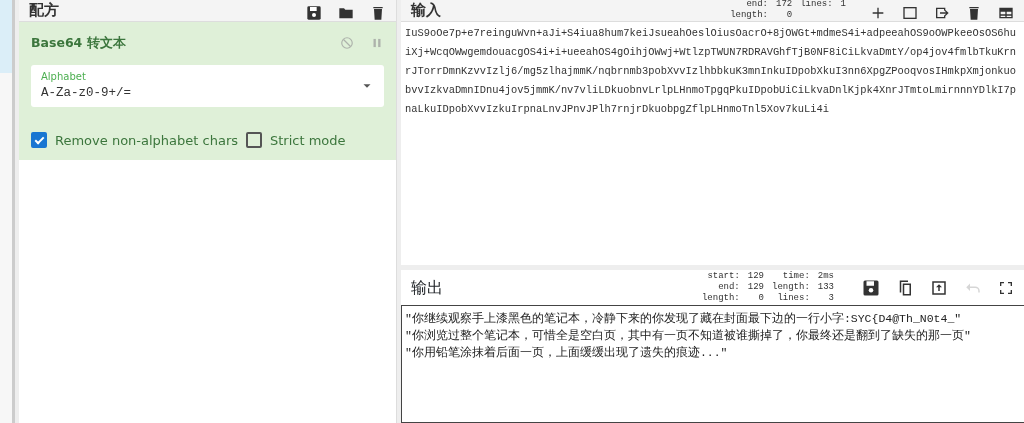 This screenshot has width=1024, height=423. I want to click on panel-title: 配方, so click(44, 10).